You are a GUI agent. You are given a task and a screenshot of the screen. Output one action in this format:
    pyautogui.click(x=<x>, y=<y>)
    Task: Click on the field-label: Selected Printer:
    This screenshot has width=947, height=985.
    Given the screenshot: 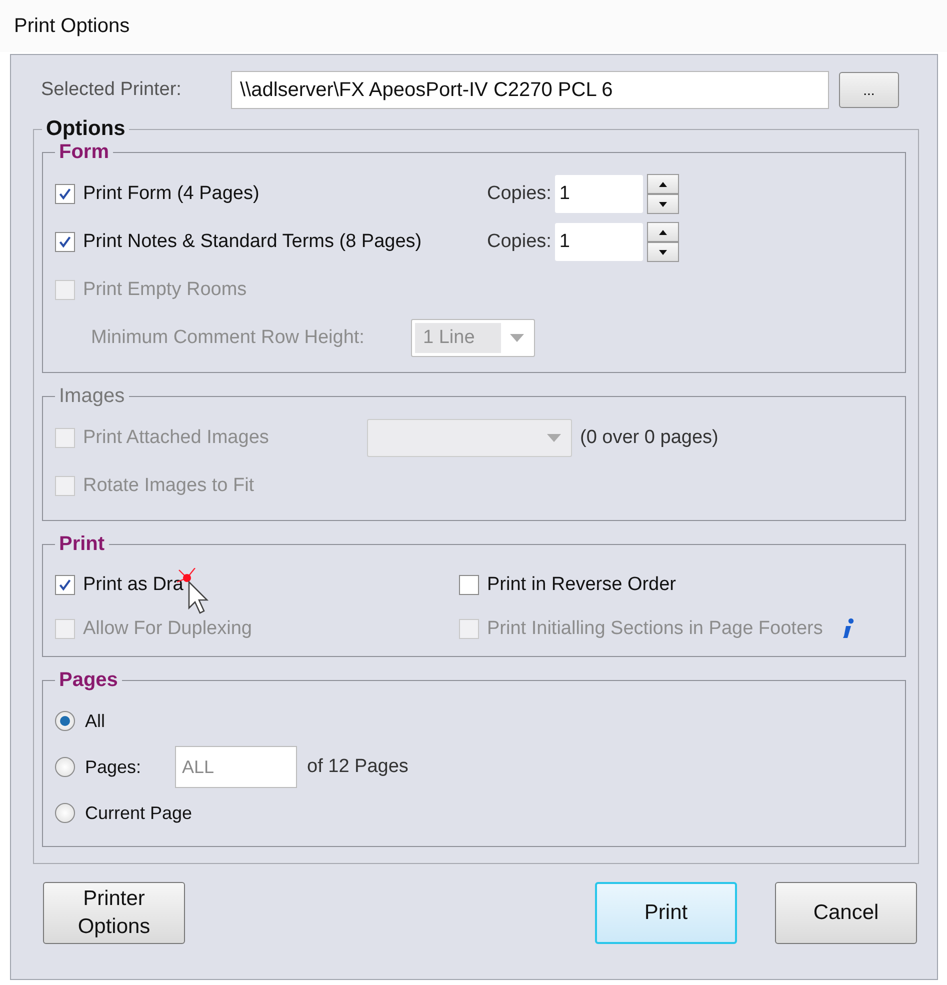 What is the action you would take?
    pyautogui.click(x=111, y=90)
    